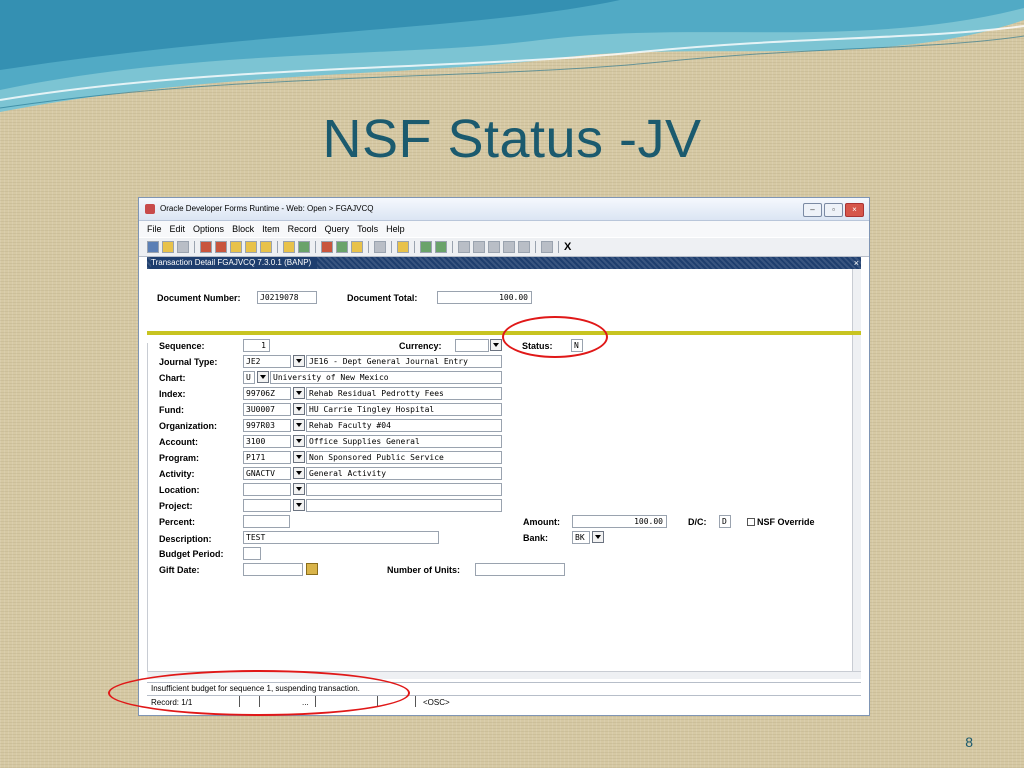 The height and width of the screenshot is (768, 1024). Describe the element at coordinates (236, 247) in the screenshot. I see `previous-block-icon` at that location.